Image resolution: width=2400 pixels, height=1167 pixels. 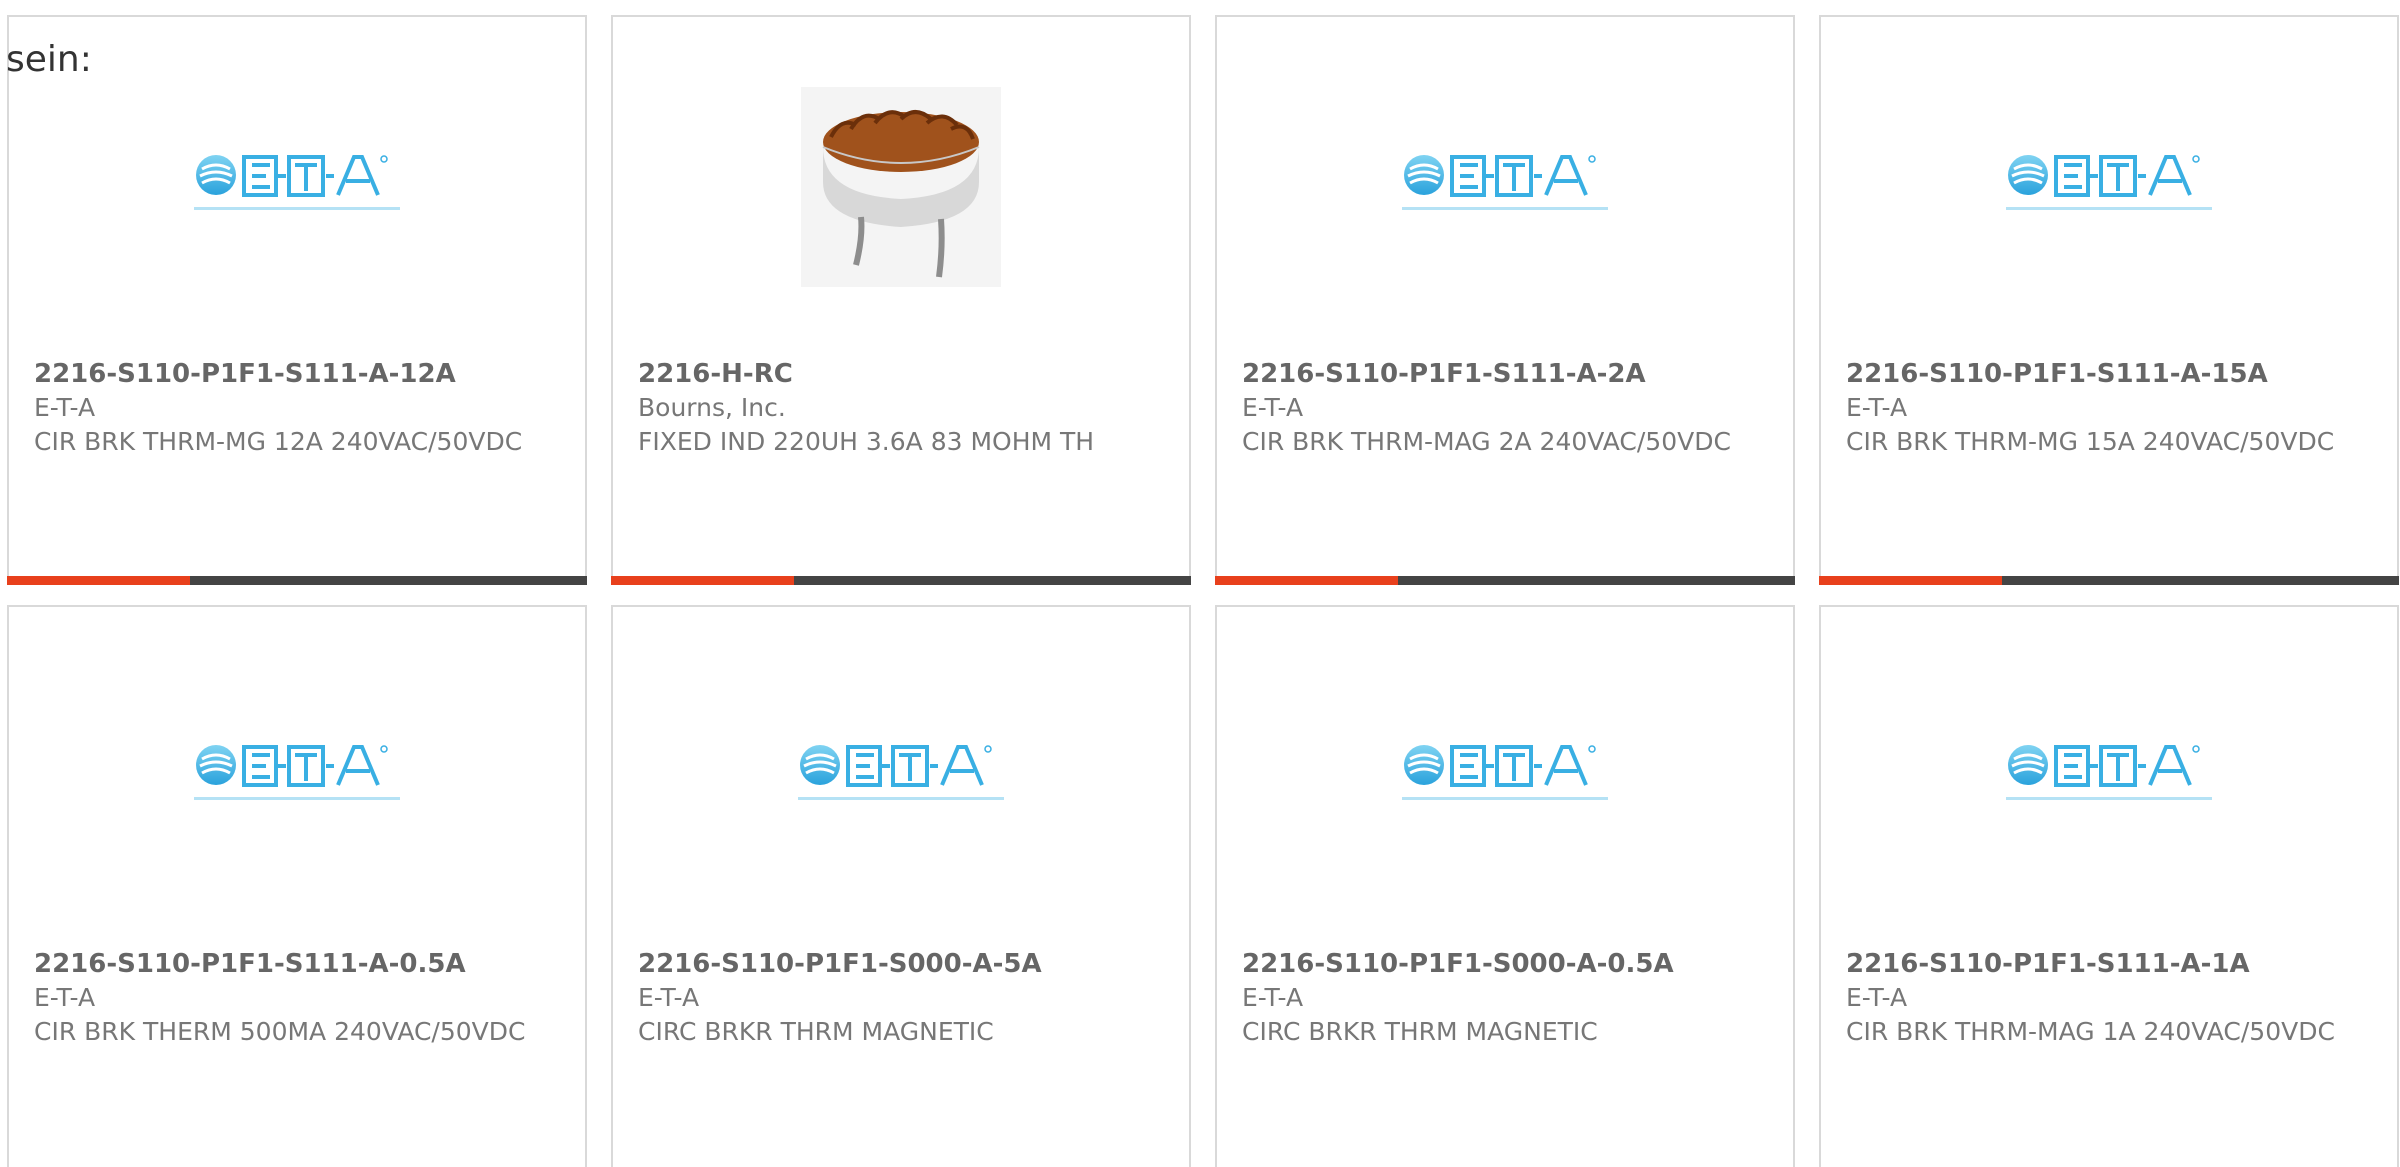 I want to click on part-number: 2216-S110-P1F1-S111-A-1A, so click(x=2109, y=964).